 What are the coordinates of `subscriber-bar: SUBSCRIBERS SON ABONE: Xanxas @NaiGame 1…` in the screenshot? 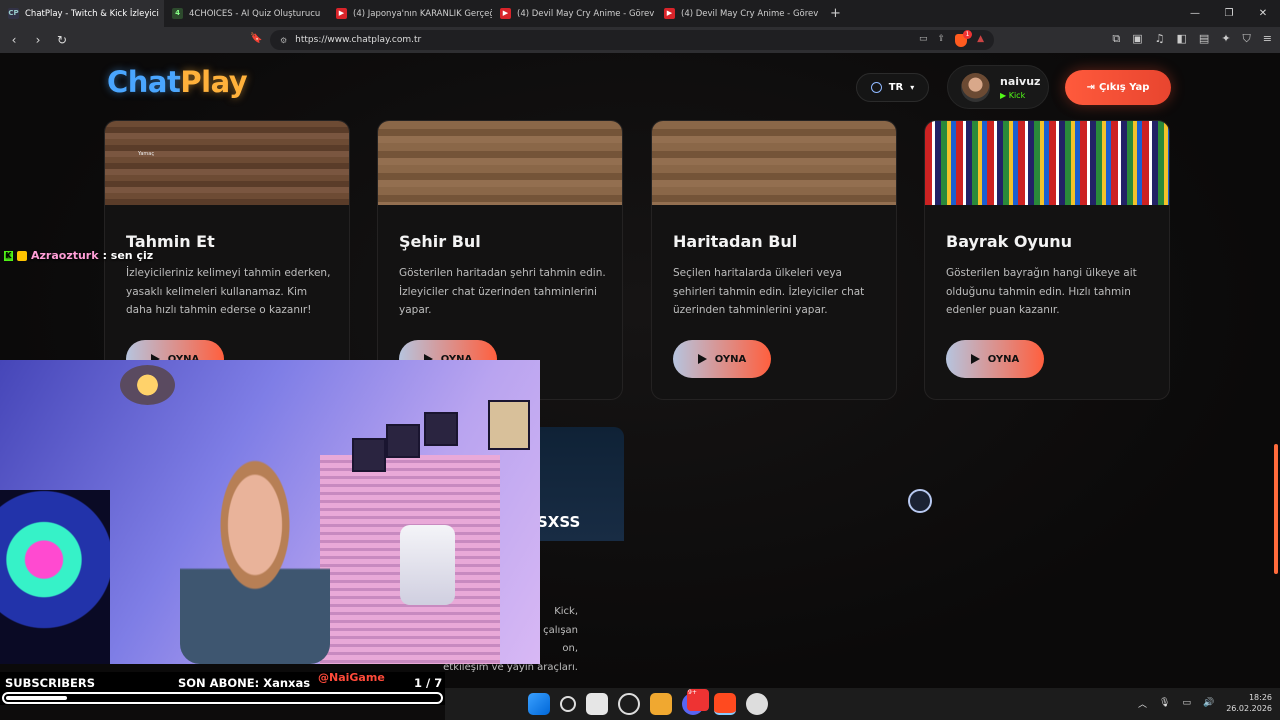 It's located at (222, 688).